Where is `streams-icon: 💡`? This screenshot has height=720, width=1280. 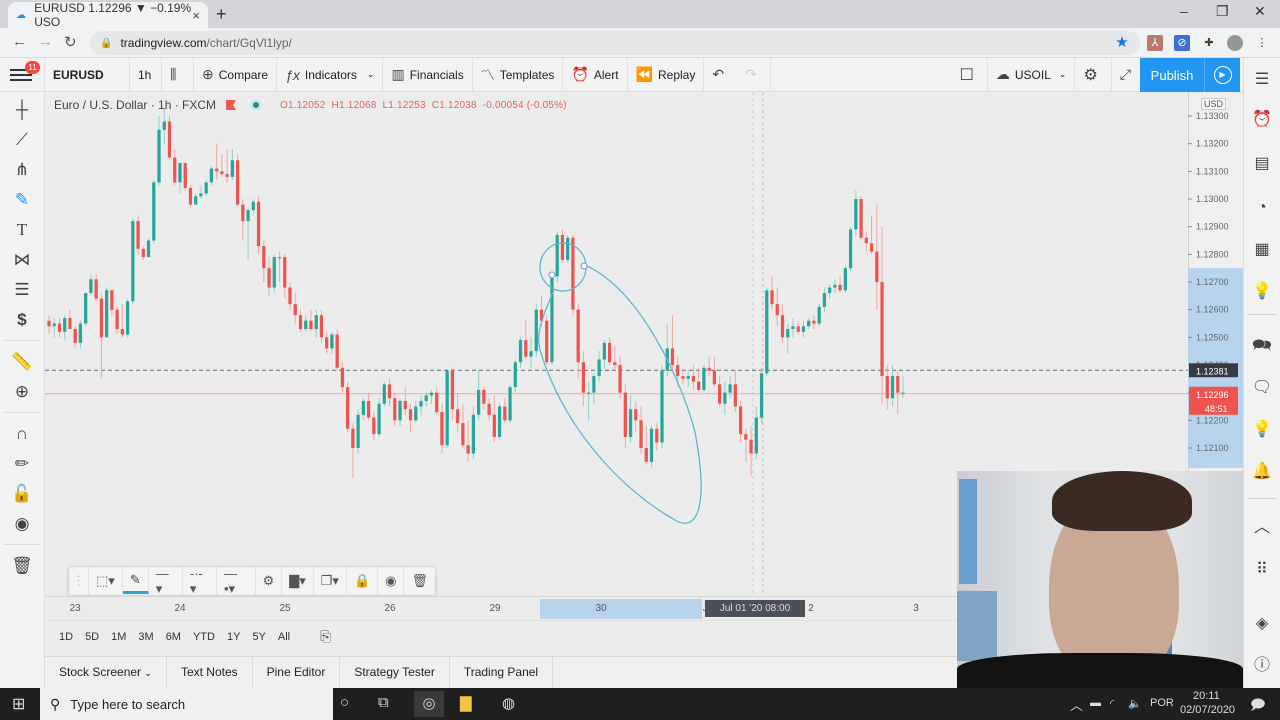 streams-icon: 💡 is located at coordinates (1262, 430).